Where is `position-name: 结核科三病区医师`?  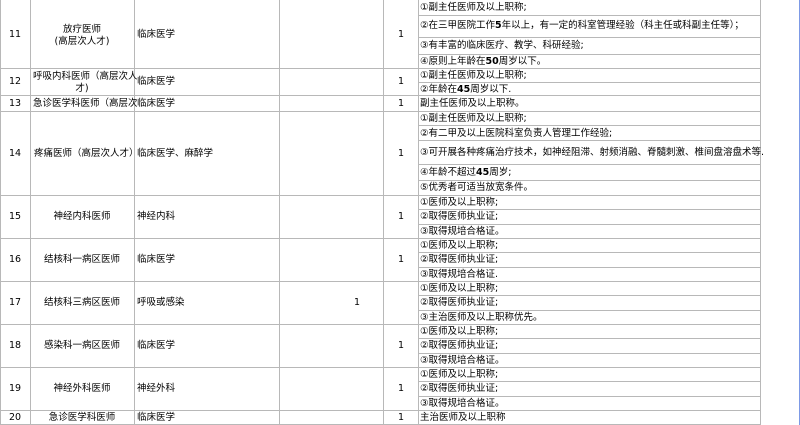
position-name: 结核科三病区医师 is located at coordinates (81, 302).